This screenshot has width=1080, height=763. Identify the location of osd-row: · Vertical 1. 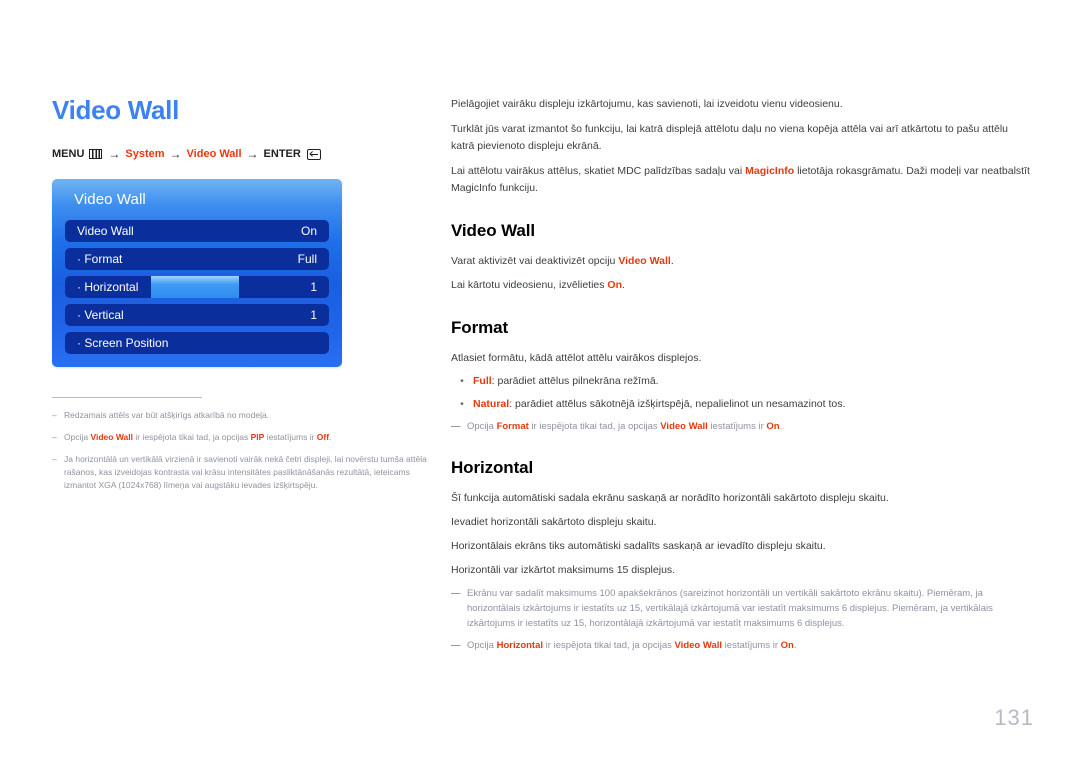
(197, 314).